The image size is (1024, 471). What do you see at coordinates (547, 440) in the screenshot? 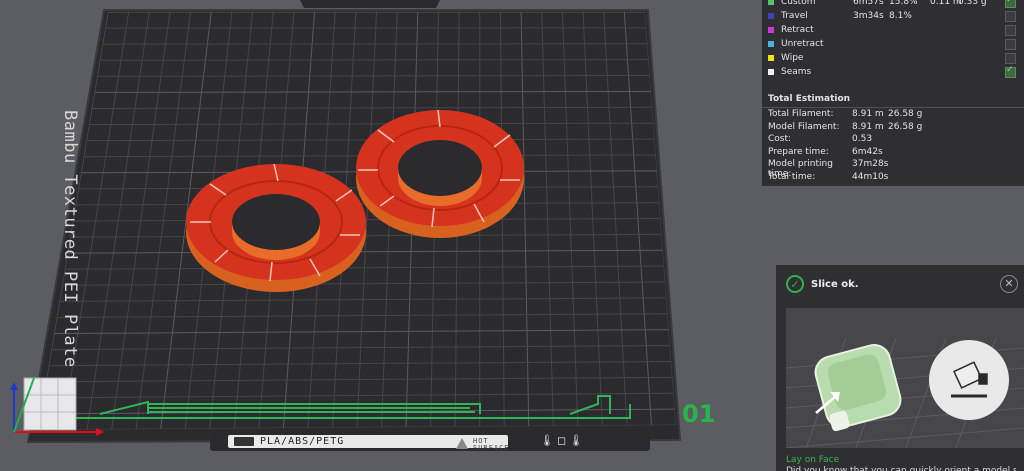
I see `temperature-icon: 🌡` at bounding box center [547, 440].